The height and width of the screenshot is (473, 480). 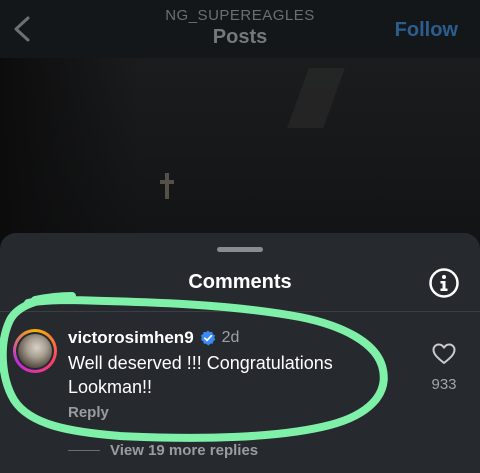 I want to click on avatar-ring, so click(x=35, y=351).